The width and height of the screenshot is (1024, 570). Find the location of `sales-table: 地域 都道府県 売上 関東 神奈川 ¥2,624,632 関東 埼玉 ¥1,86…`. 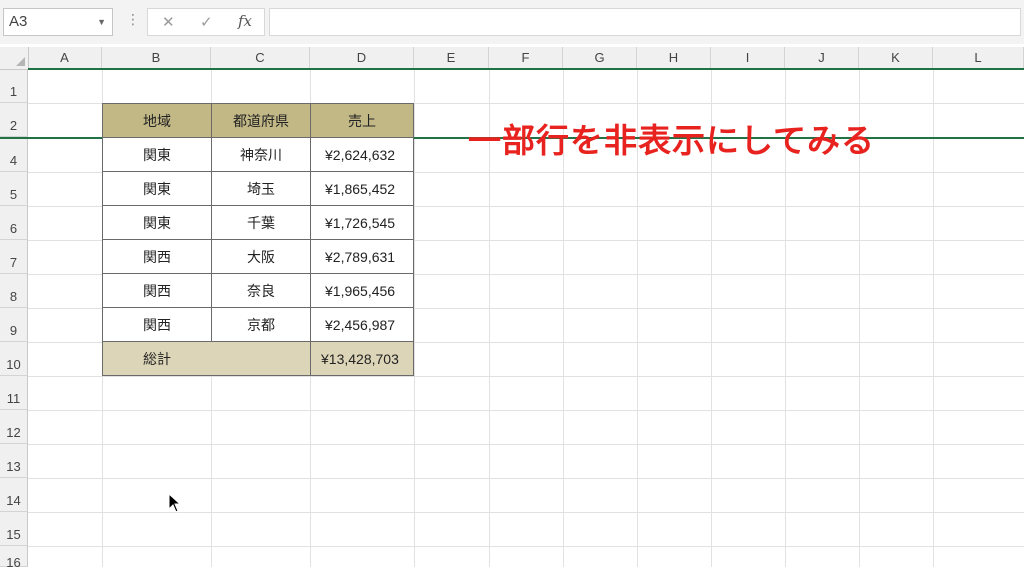

sales-table: 地域 都道府県 売上 関東 神奈川 ¥2,624,632 関東 埼玉 ¥1,86… is located at coordinates (258, 239).